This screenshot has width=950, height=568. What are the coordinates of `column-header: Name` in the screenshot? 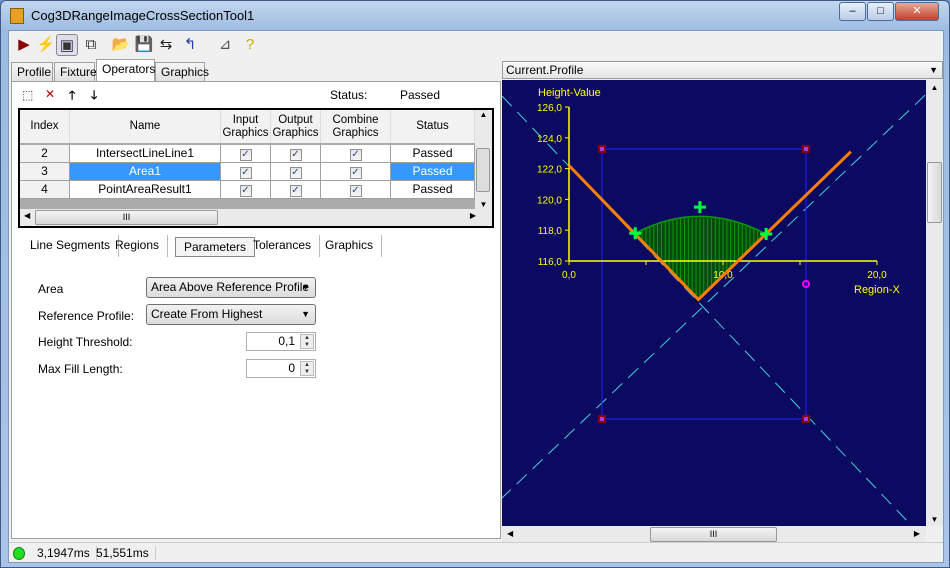 It's located at (145, 126).